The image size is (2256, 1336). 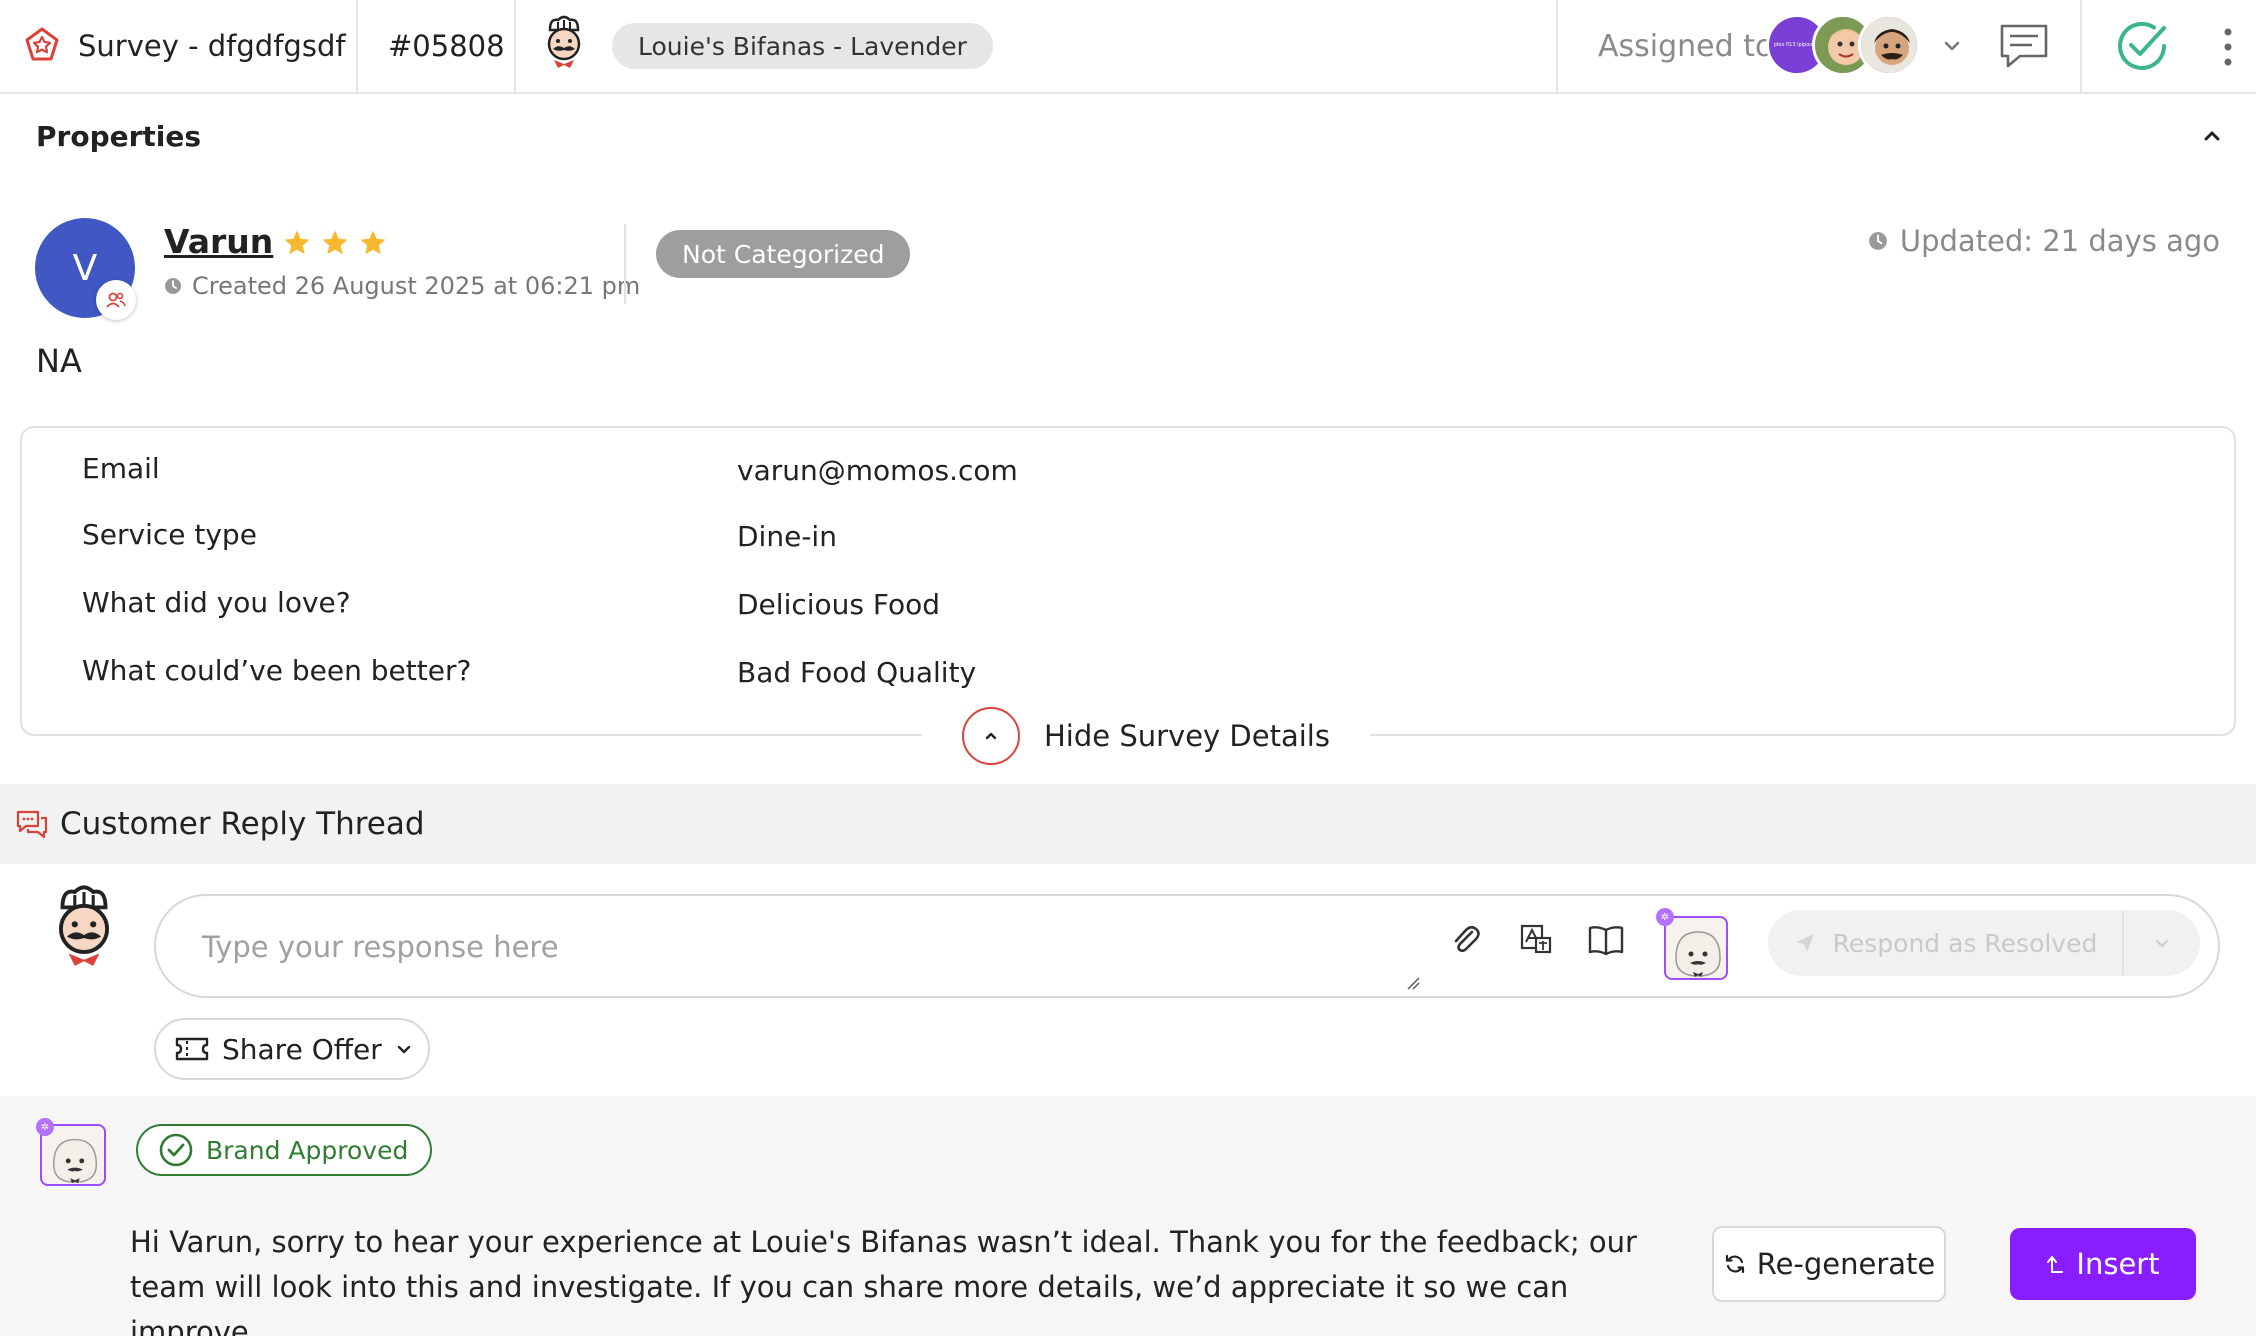 I want to click on divider, so click(x=625, y=264).